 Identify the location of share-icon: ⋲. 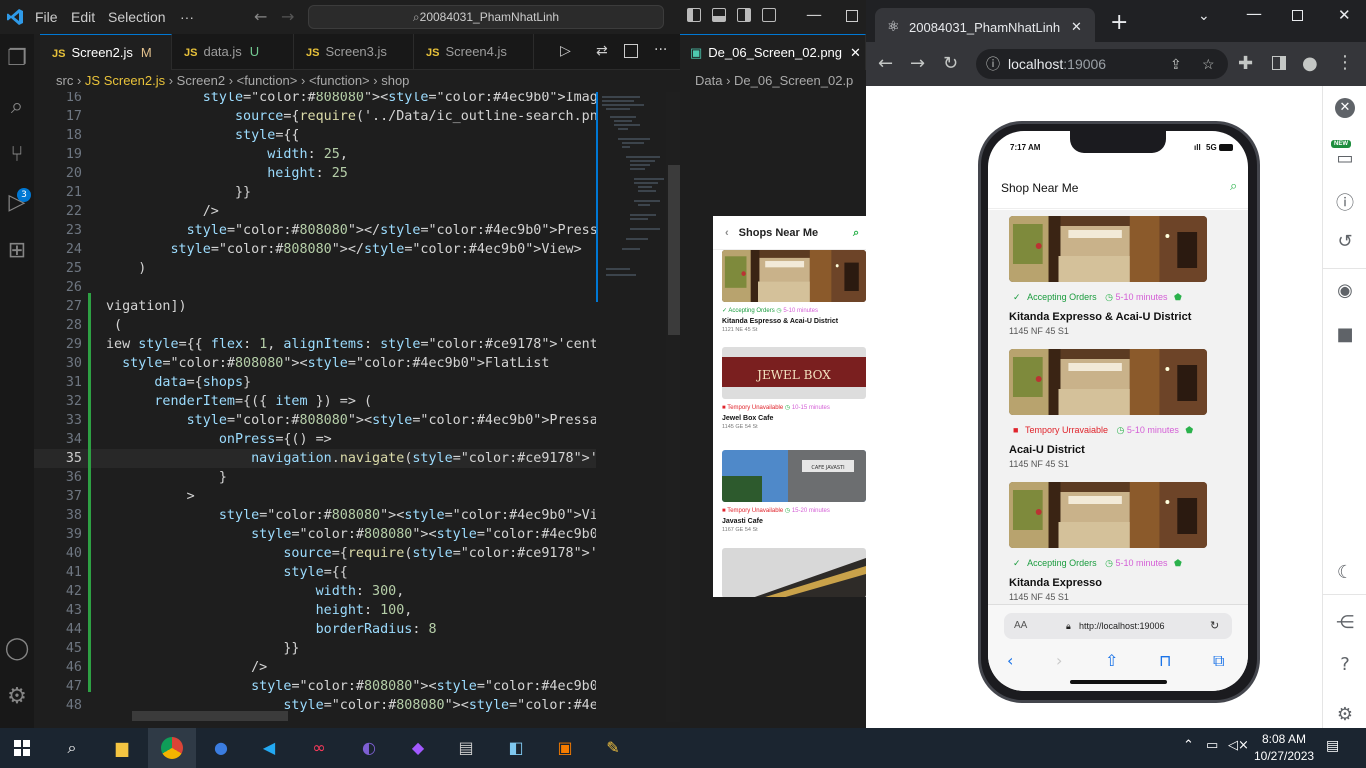
(1345, 622).